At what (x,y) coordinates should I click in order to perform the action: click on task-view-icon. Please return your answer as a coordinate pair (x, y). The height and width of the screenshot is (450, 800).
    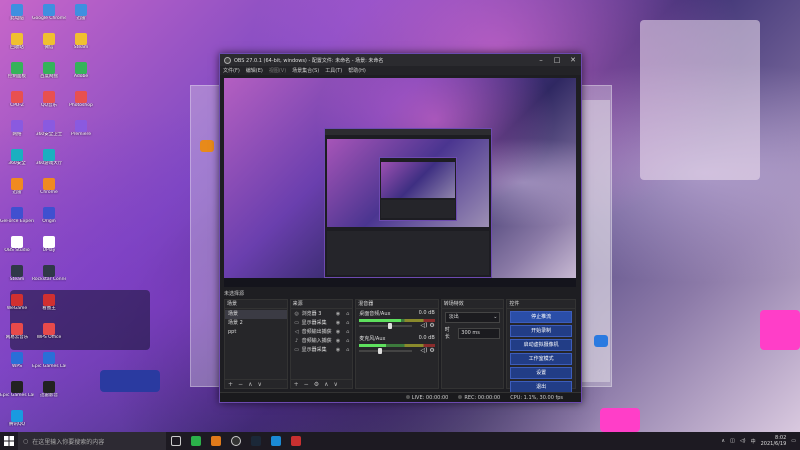
    Looking at the image, I should click on (176, 441).